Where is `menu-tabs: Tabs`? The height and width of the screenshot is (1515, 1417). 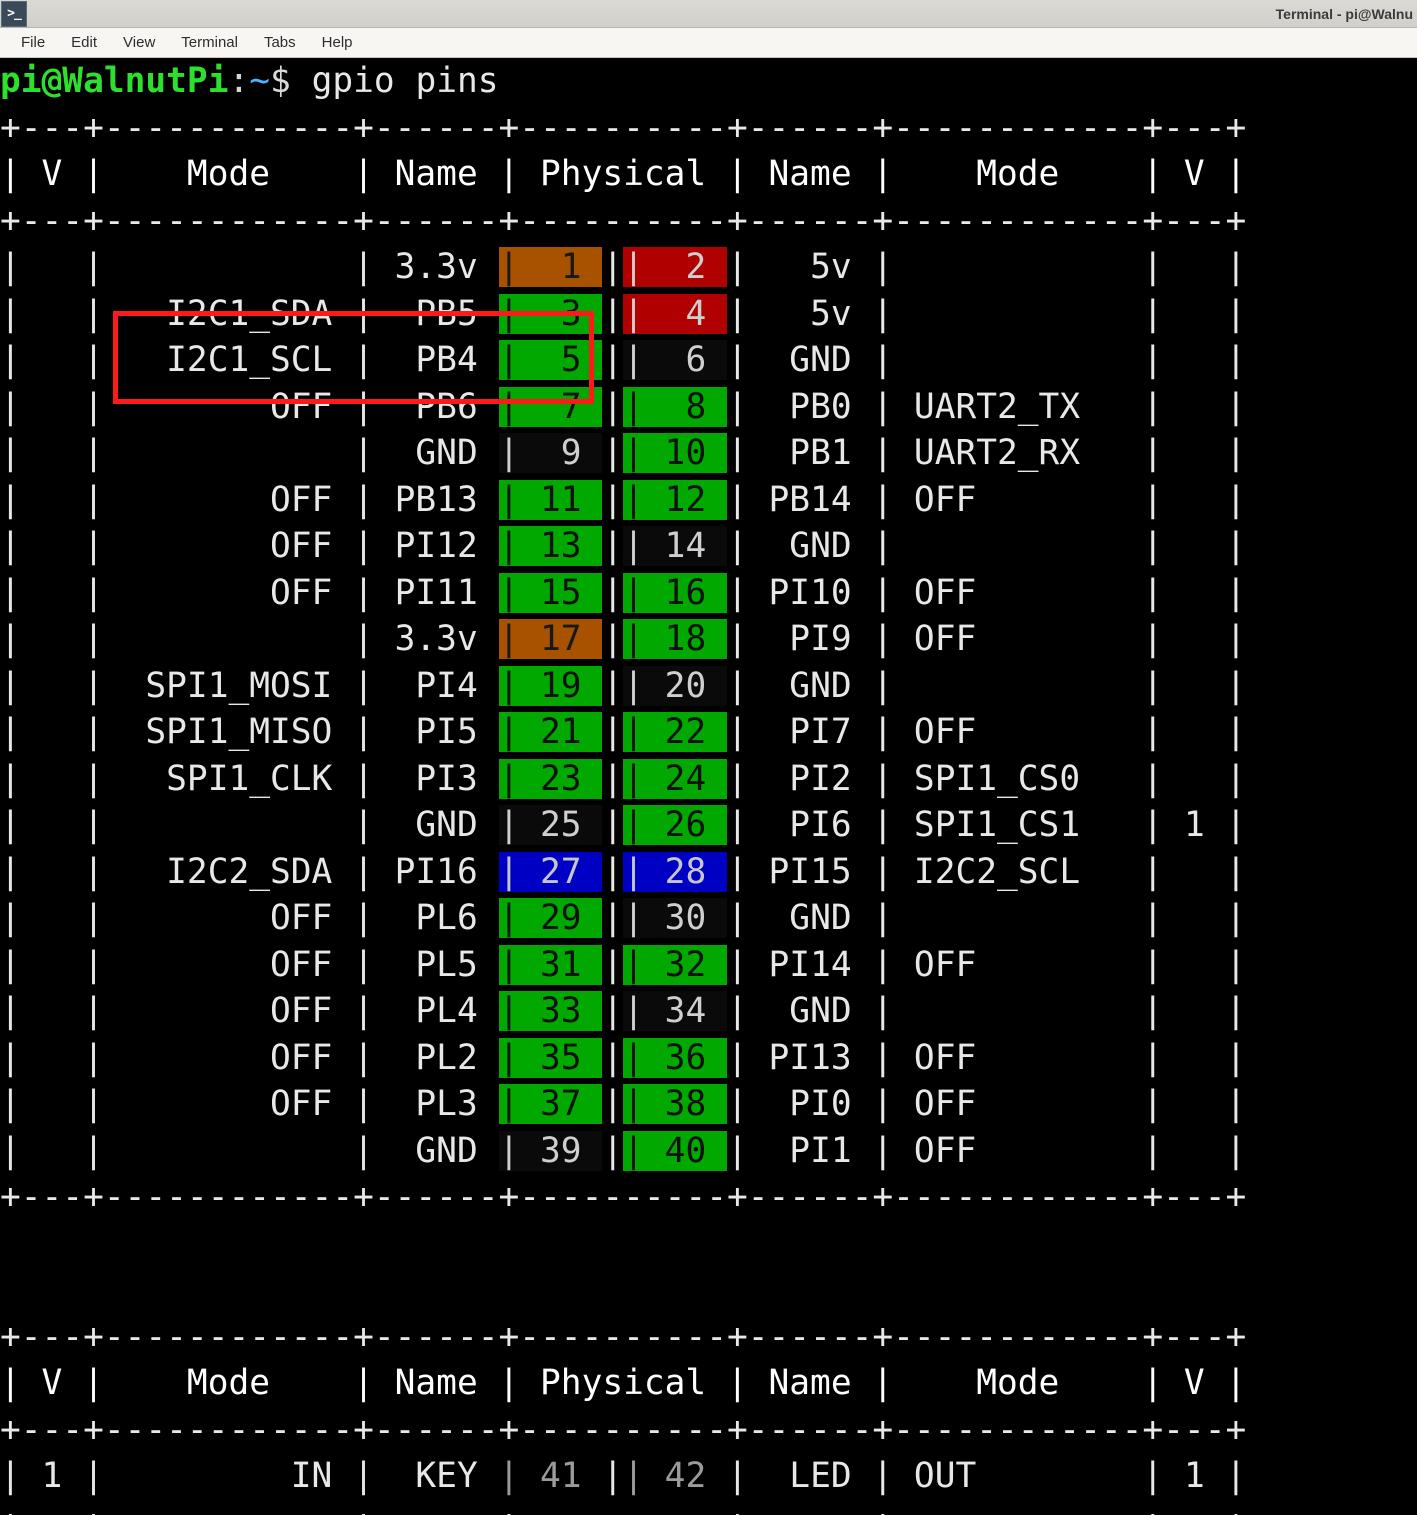
menu-tabs: Tabs is located at coordinates (280, 42).